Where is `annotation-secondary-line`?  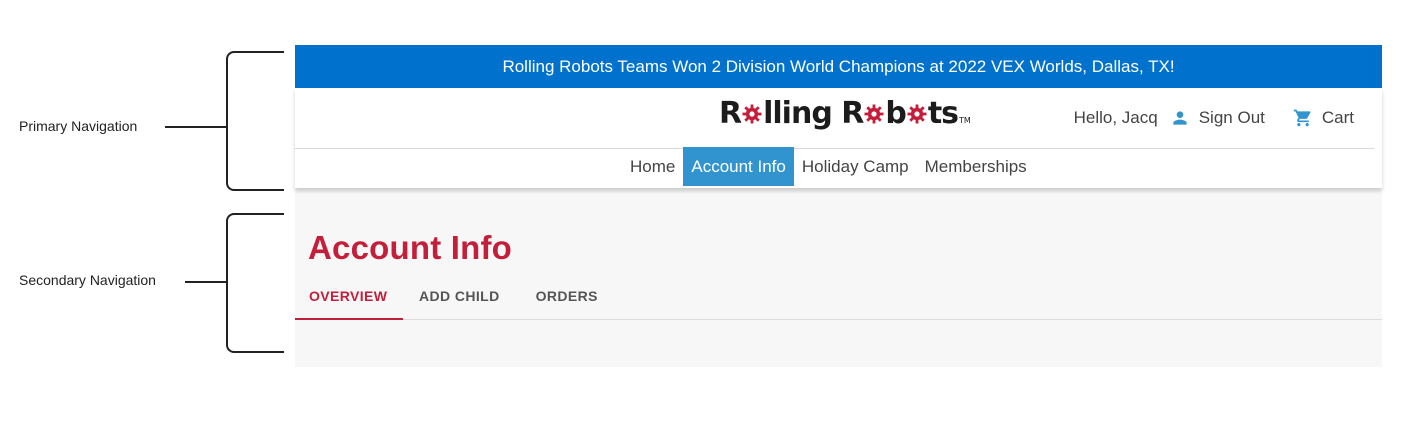 annotation-secondary-line is located at coordinates (206, 282).